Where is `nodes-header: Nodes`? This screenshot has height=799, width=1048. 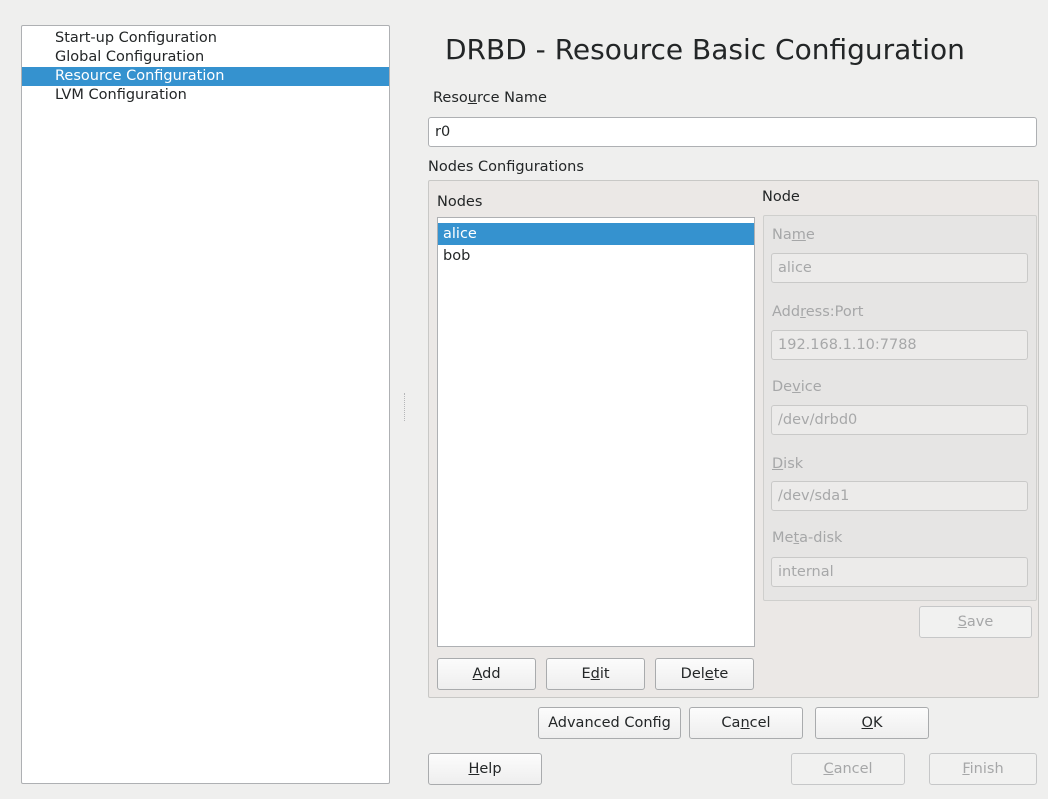 nodes-header: Nodes is located at coordinates (460, 202).